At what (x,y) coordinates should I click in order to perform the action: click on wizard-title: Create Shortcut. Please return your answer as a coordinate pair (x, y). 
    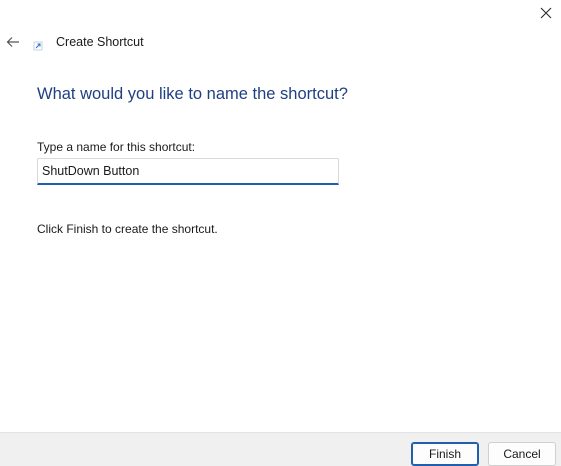
    Looking at the image, I should click on (100, 42).